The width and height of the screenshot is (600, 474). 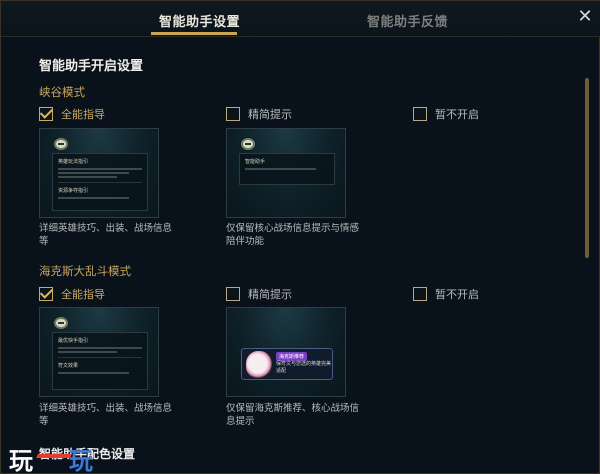 I want to click on watermark-logo: 玩 玩, so click(x=59, y=457).